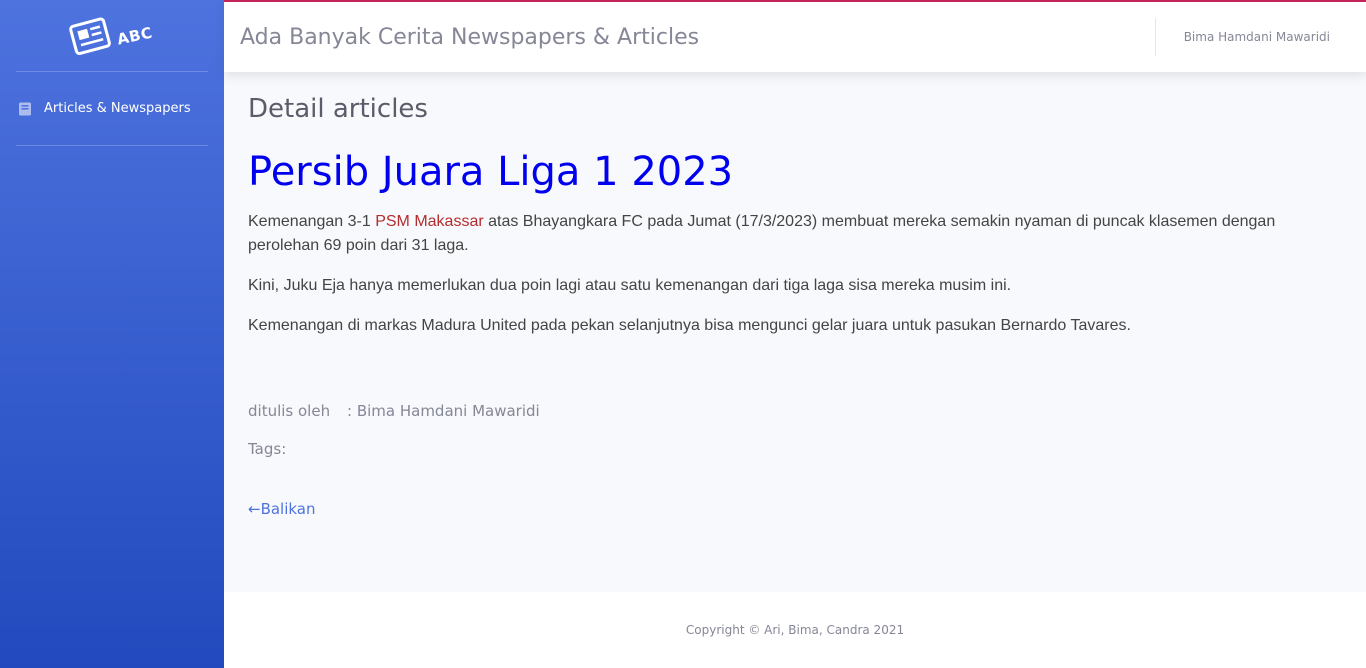 This screenshot has width=1366, height=668. Describe the element at coordinates (312, 221) in the screenshot. I see `paragraph-text: Kemenangan 3-1` at that location.